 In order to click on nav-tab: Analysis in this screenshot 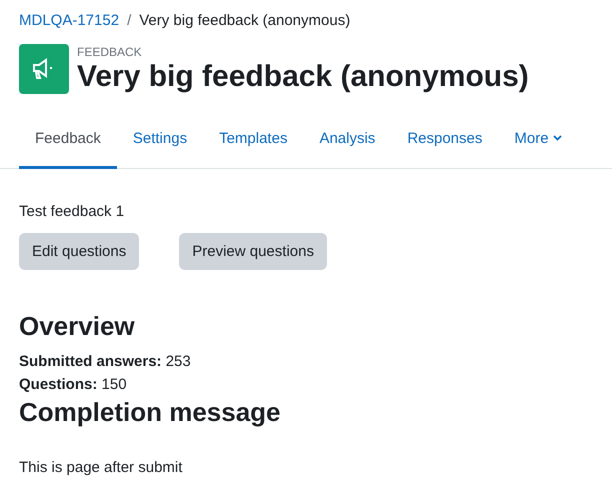, I will do `click(347, 139)`.